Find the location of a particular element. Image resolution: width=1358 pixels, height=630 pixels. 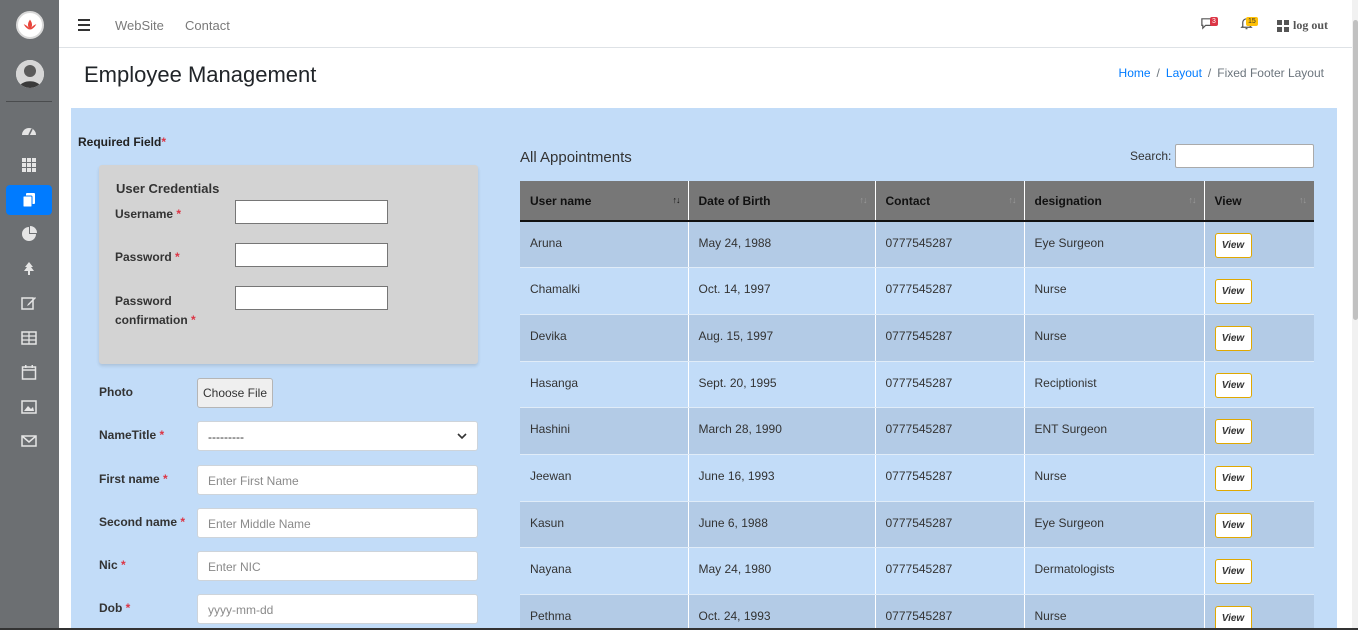

password-input is located at coordinates (311, 255).